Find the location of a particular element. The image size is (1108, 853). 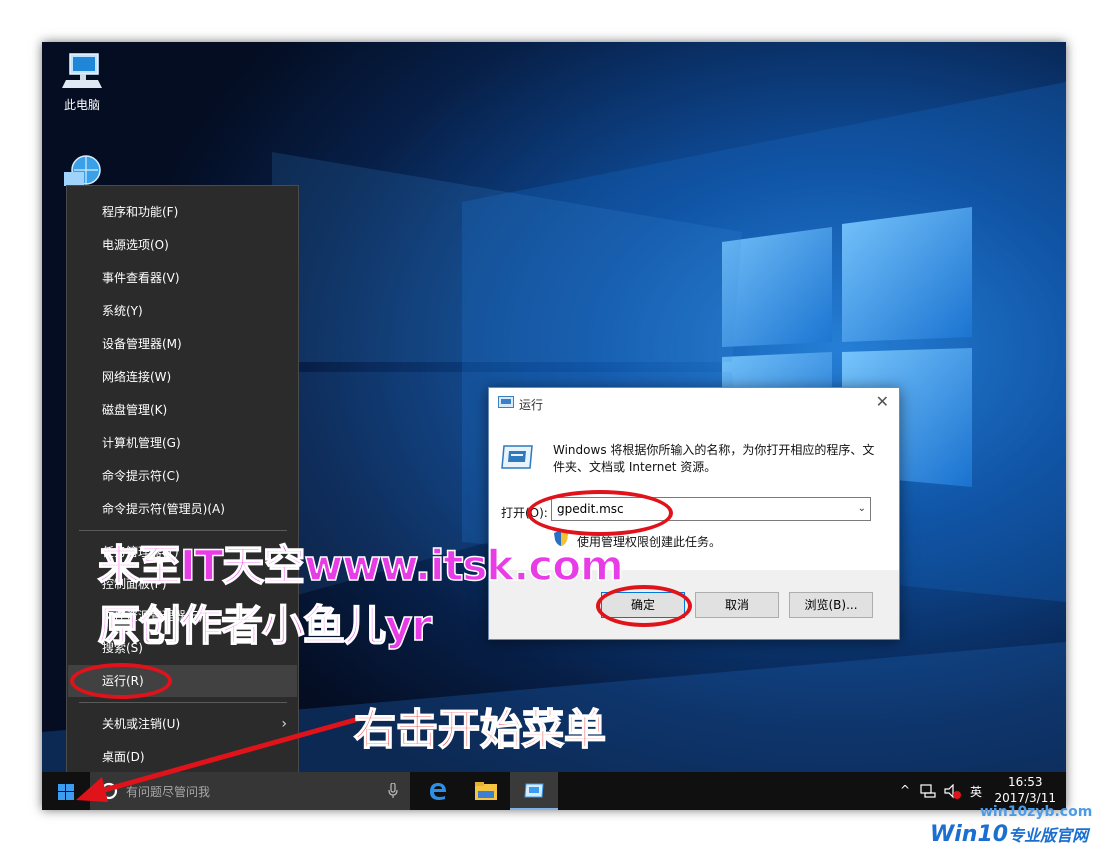

watermark-line-2: 原创作者小鱼儿yr is located at coordinates (265, 625).